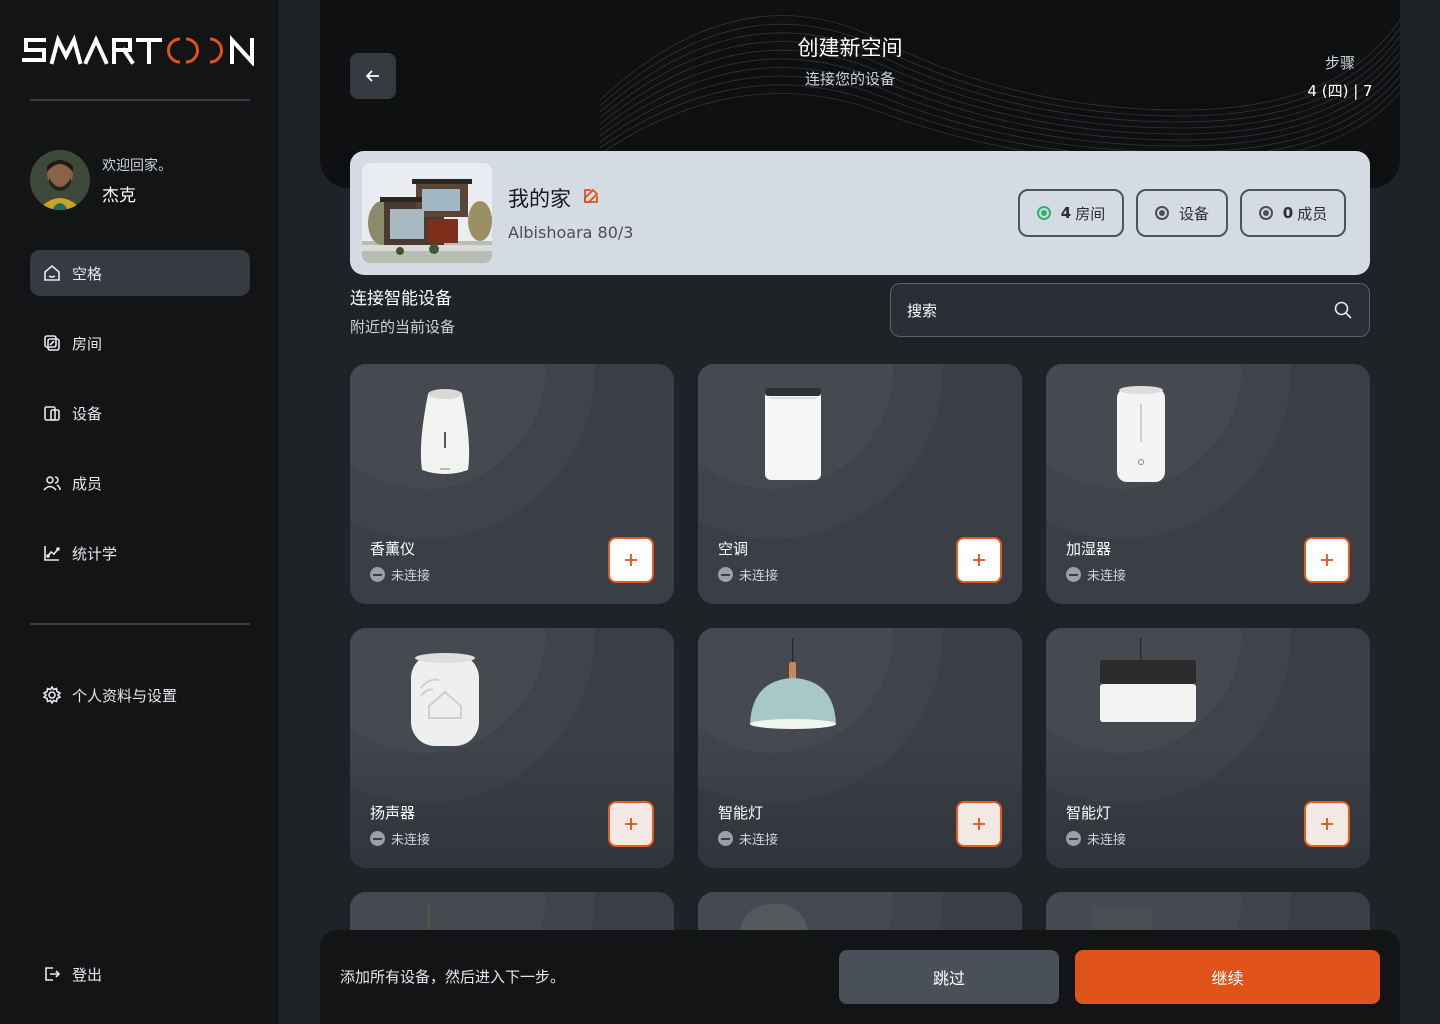  Describe the element at coordinates (1339, 63) in the screenshot. I see `step-label: 步骤` at that location.